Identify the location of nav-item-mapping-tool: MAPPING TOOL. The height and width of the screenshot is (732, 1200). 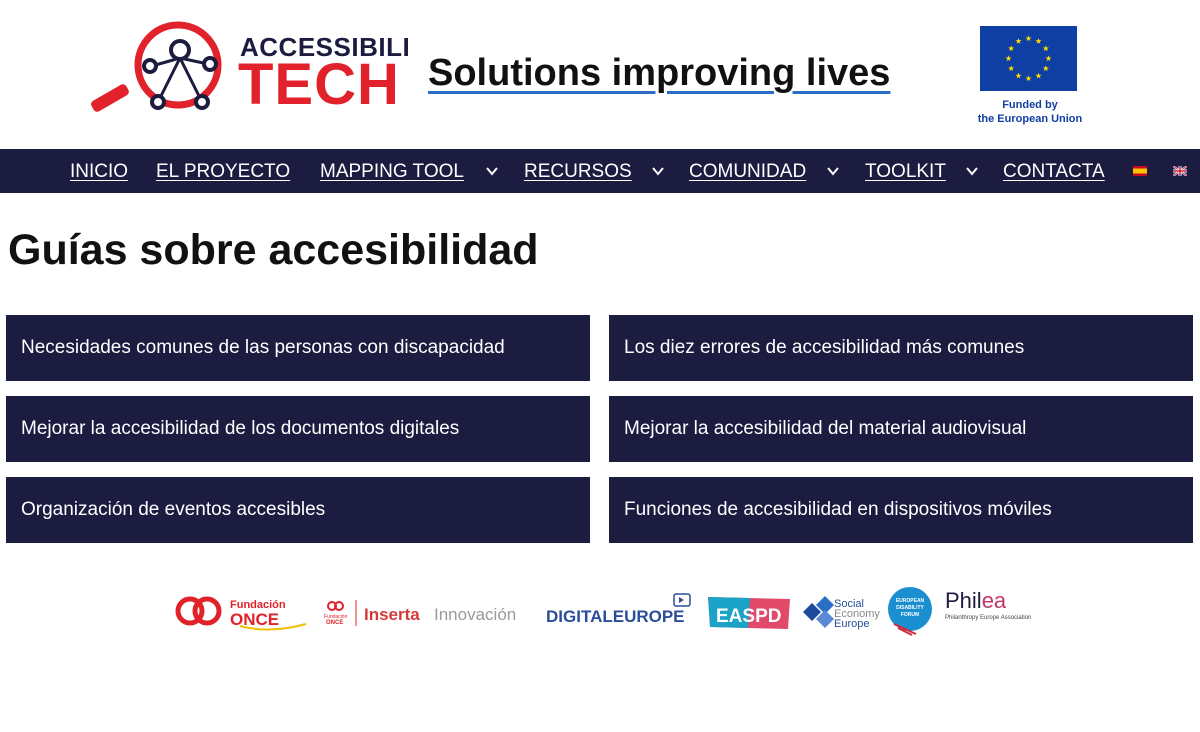
(392, 172).